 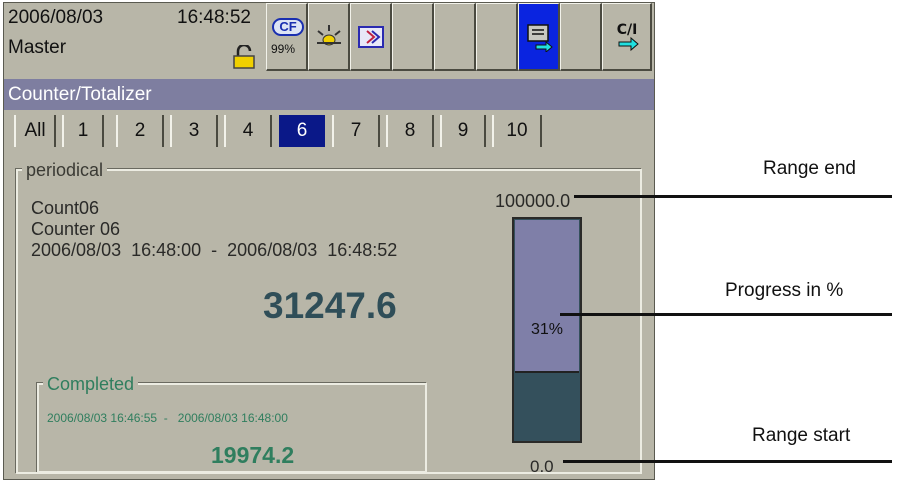 I want to click on user-role: Master, so click(x=37, y=47).